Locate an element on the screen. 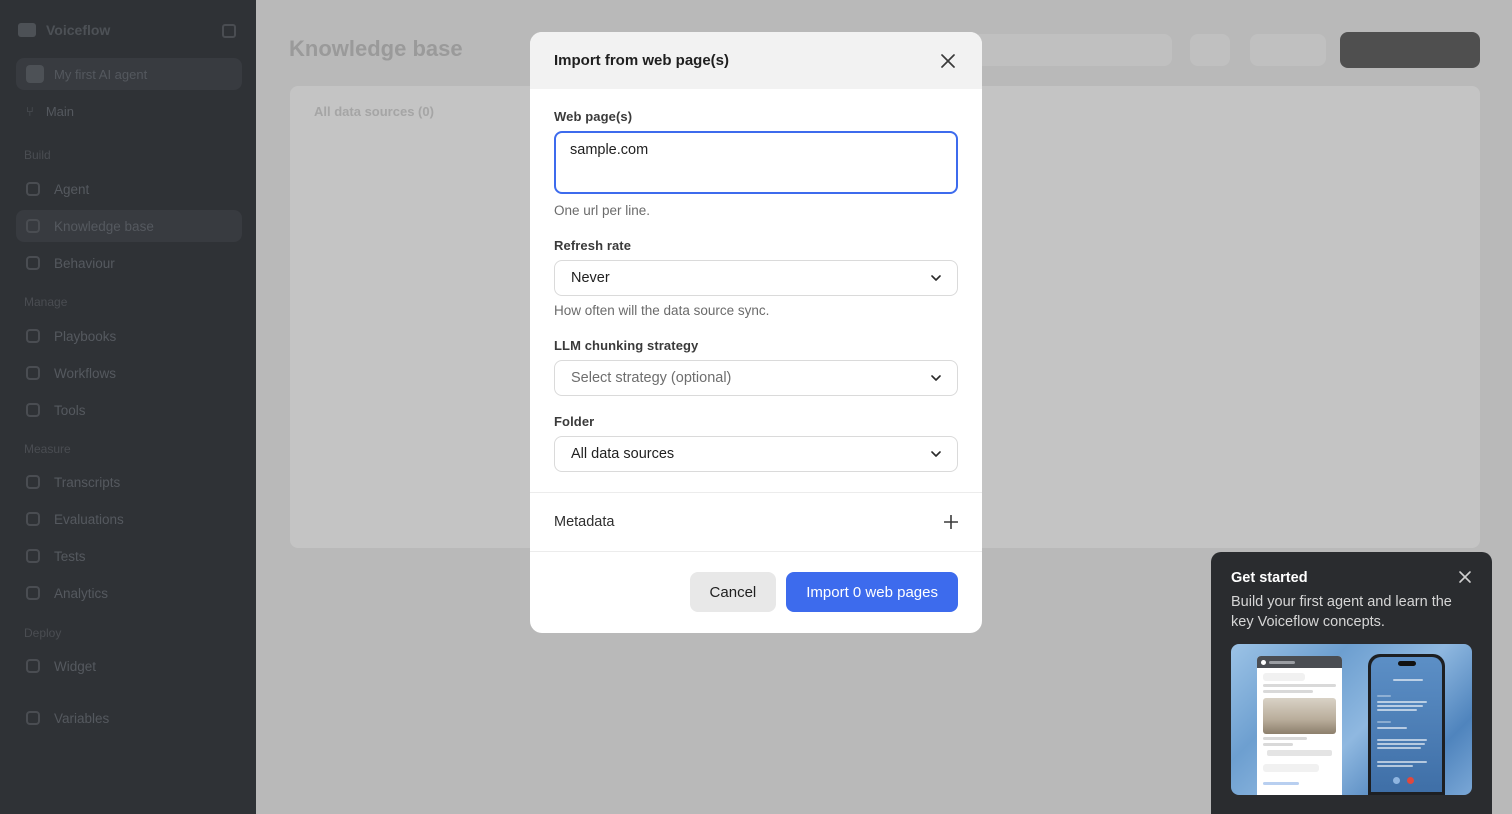 The width and height of the screenshot is (1512, 814). sidebar-item-label: Analytics is located at coordinates (81, 593).